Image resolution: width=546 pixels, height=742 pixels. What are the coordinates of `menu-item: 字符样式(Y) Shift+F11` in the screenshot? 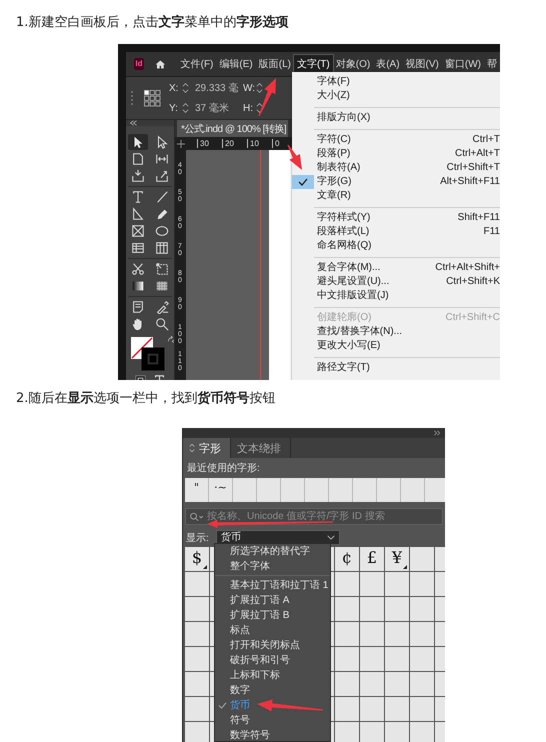 It's located at (396, 218).